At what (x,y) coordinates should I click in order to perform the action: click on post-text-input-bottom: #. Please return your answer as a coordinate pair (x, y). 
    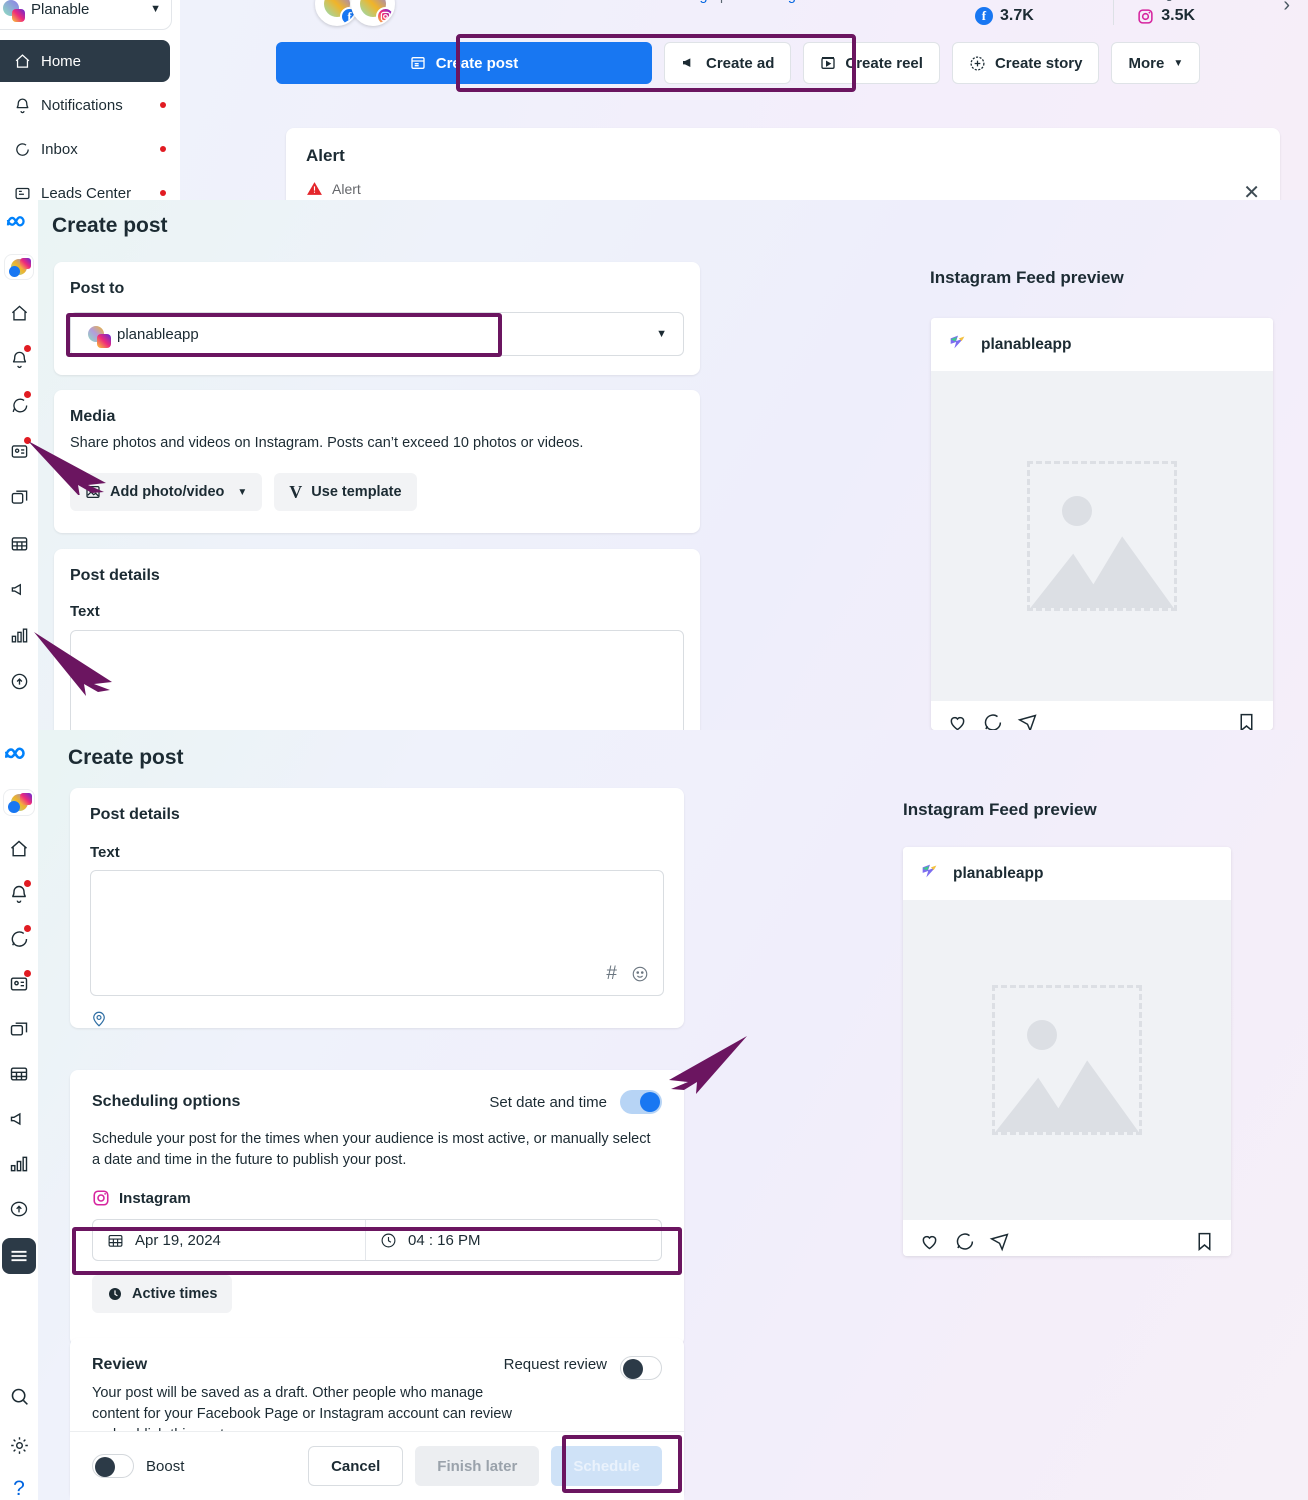
    Looking at the image, I should click on (377, 933).